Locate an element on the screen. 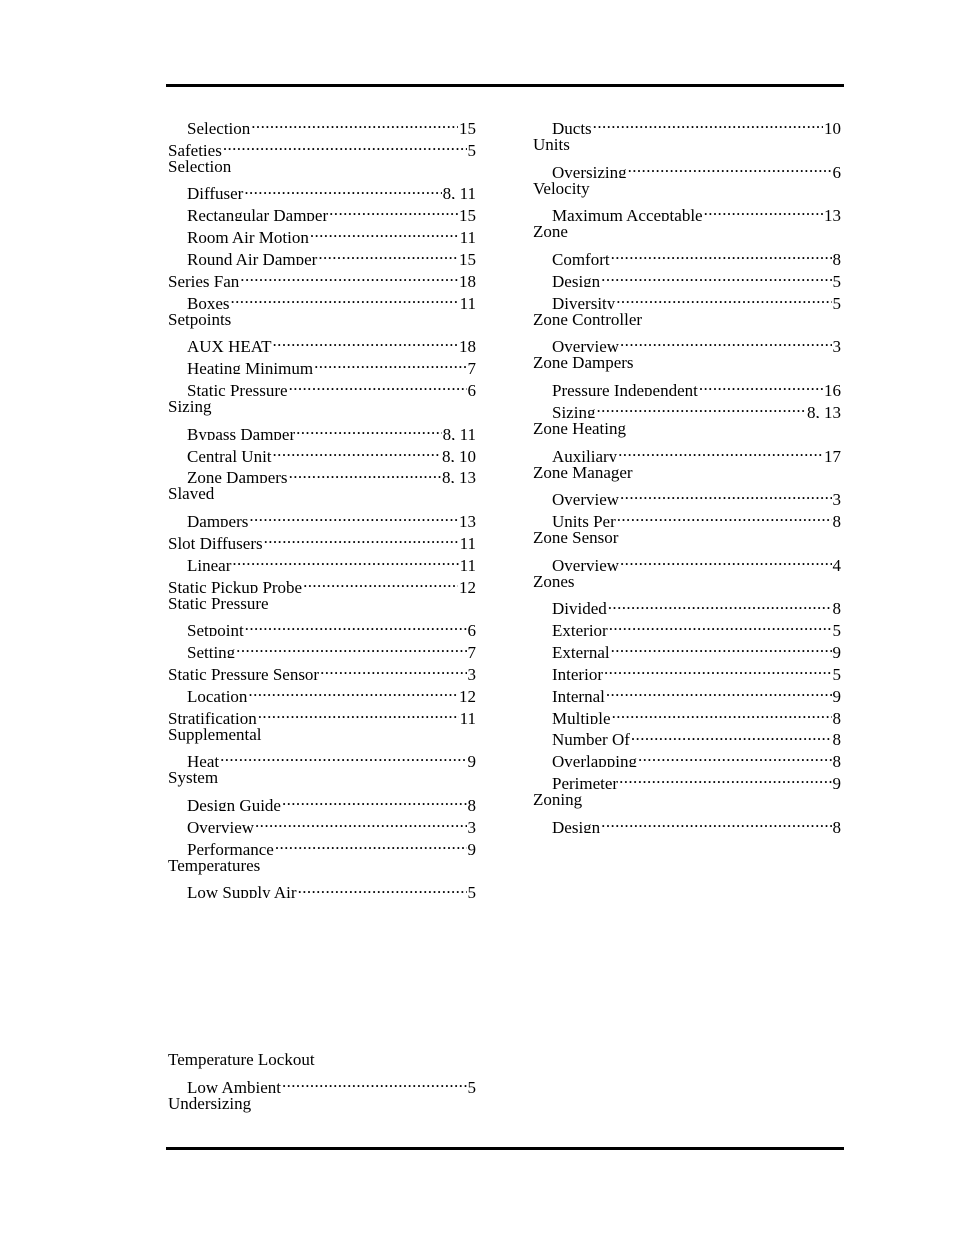 The width and height of the screenshot is (954, 1235). index-entry: Sizing 8, 13 is located at coordinates (687, 407).